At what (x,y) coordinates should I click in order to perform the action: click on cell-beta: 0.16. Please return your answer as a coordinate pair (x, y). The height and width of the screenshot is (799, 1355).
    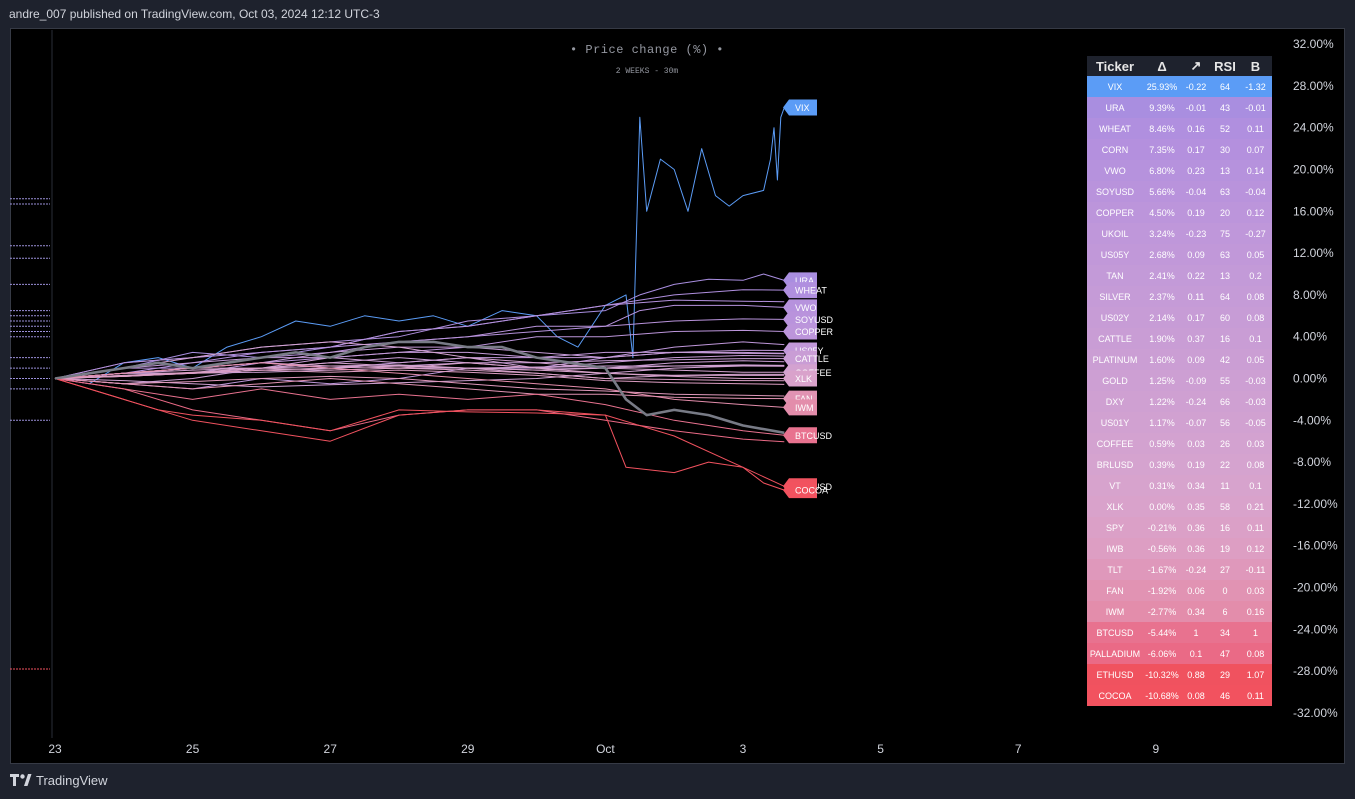
    Looking at the image, I should click on (1255, 611).